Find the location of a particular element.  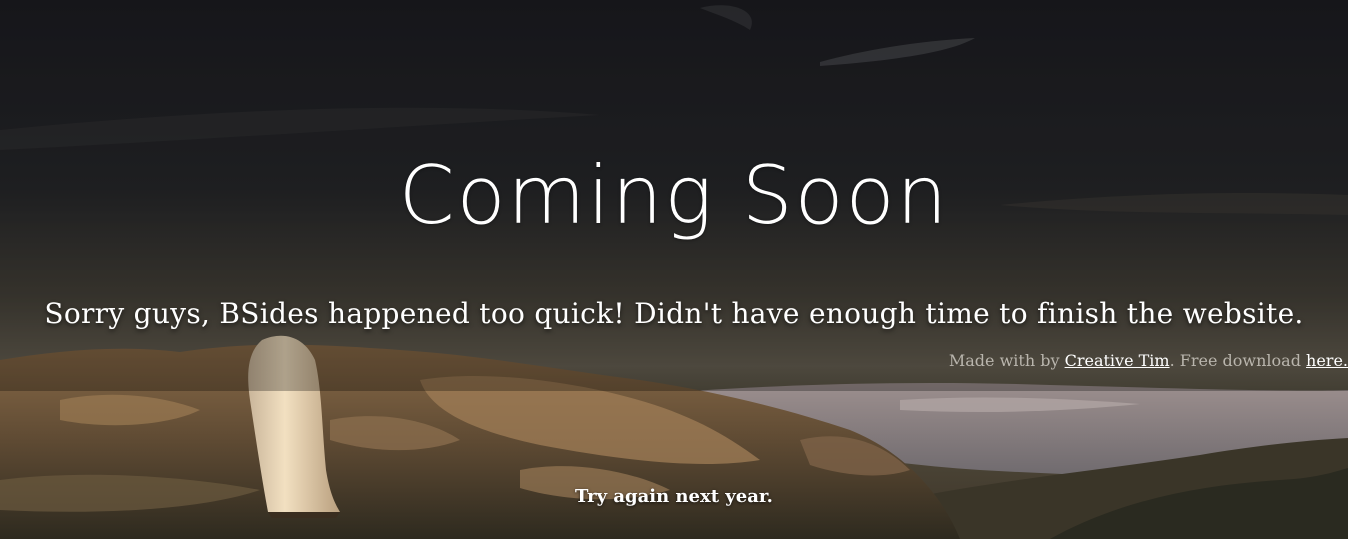

credits-prefix: Made with by is located at coordinates (1006, 360).